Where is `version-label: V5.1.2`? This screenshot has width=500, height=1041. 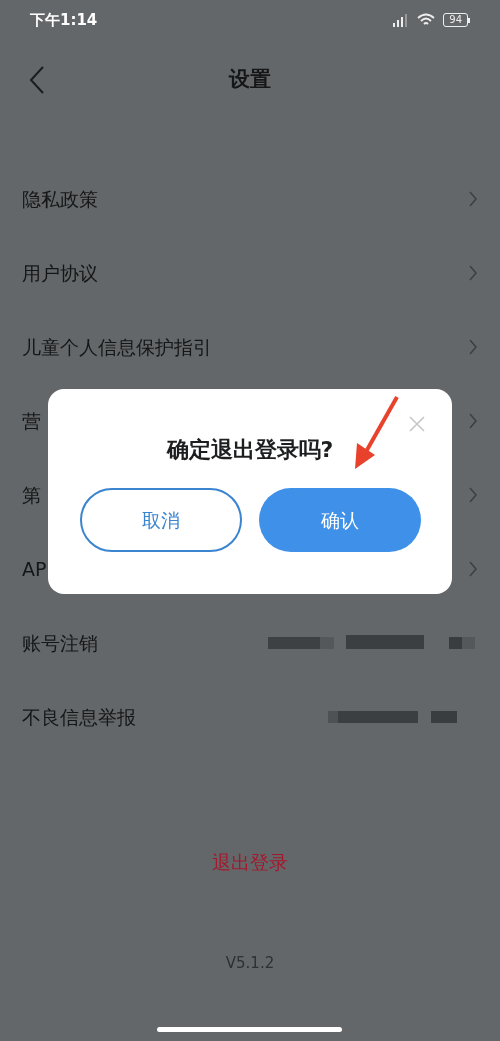 version-label: V5.1.2 is located at coordinates (250, 963).